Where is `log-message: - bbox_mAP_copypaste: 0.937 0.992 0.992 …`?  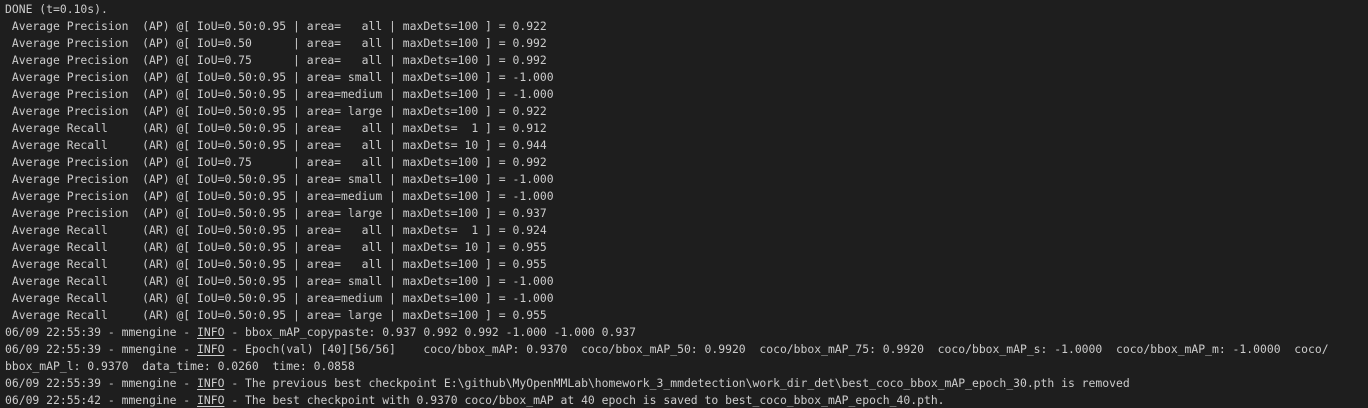
log-message: - bbox_mAP_copypaste: 0.937 0.992 0.992 … is located at coordinates (430, 332).